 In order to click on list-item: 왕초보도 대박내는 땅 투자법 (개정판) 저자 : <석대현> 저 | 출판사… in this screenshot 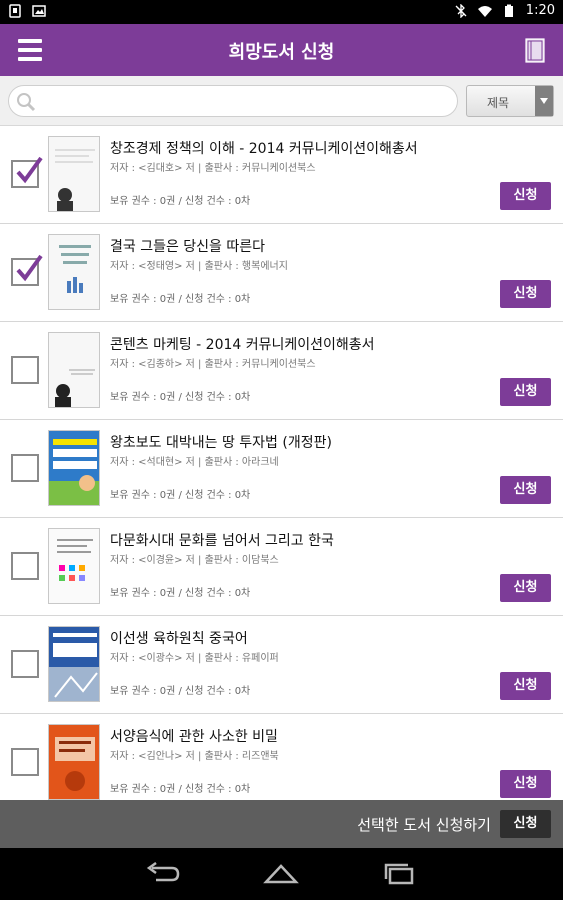, I will do `click(281, 469)`.